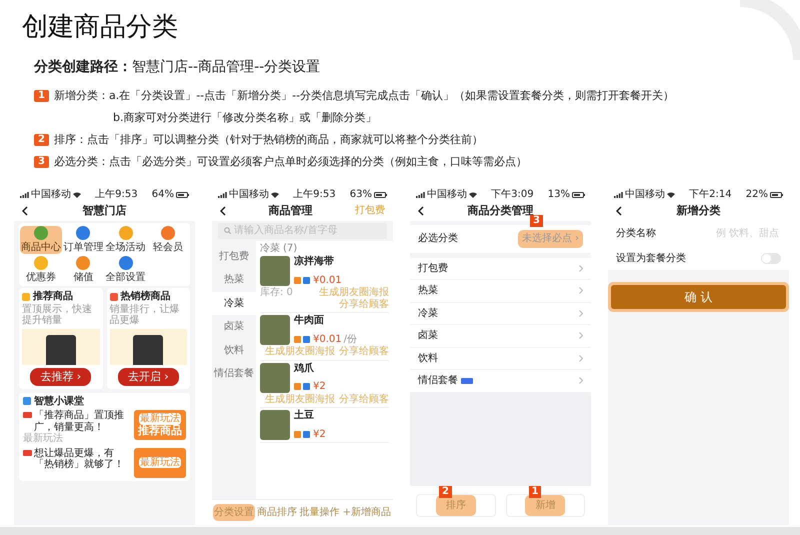  Describe the element at coordinates (438, 239) in the screenshot. I see `row-label: 必选分类` at that location.